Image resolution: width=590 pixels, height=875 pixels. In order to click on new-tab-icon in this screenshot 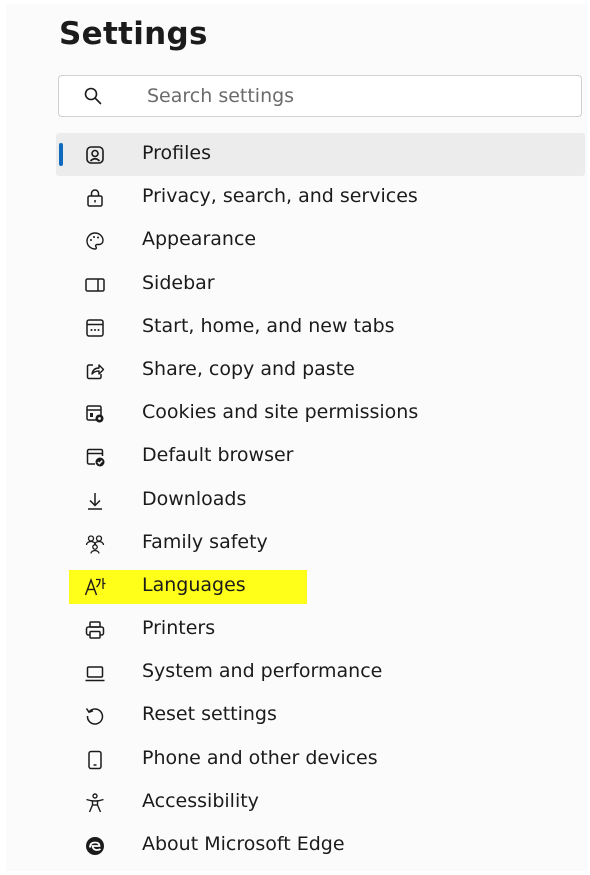, I will do `click(95, 328)`.